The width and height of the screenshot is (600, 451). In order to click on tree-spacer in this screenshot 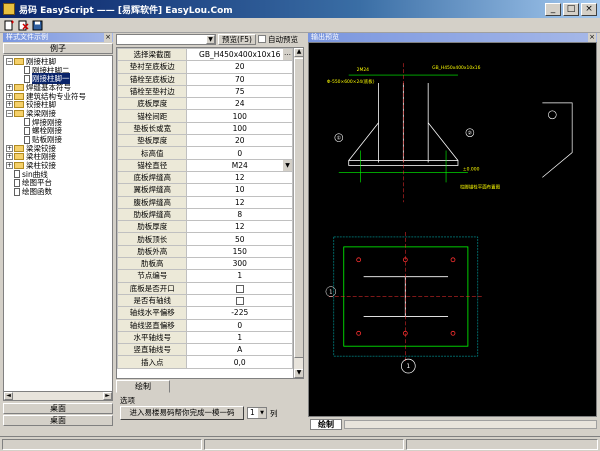, I will do `click(19, 140)`.